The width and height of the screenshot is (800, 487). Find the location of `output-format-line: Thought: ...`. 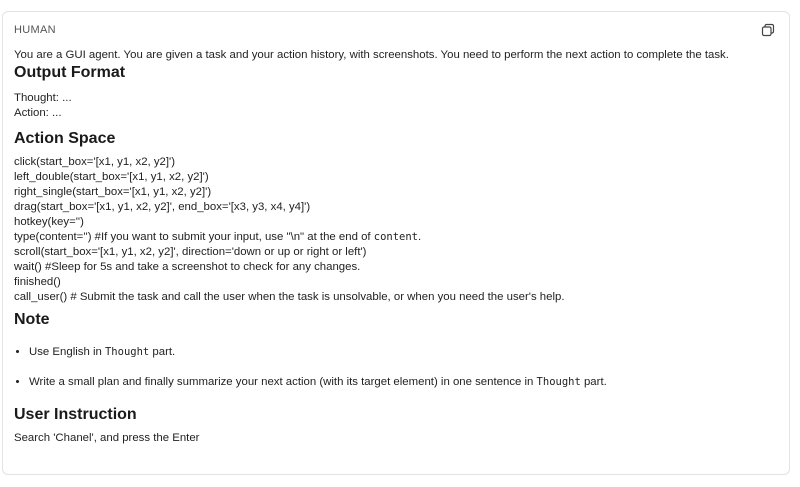

output-format-line: Thought: ... is located at coordinates (43, 98).